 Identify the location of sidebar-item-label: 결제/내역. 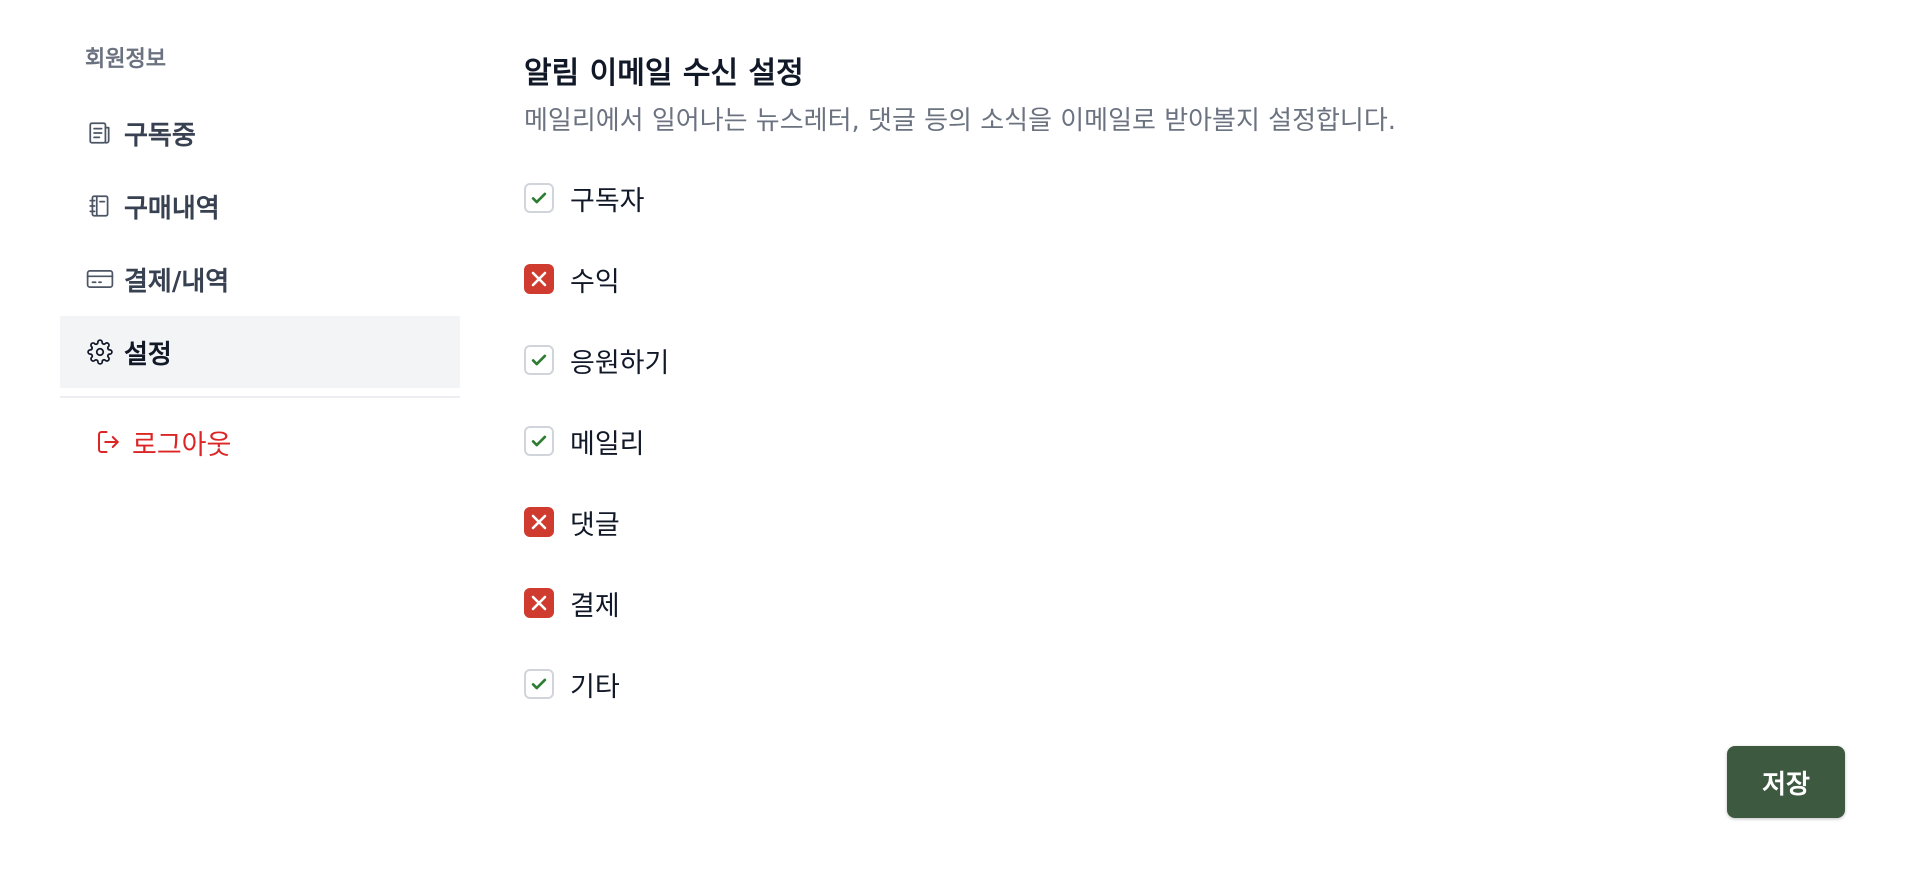
(177, 281).